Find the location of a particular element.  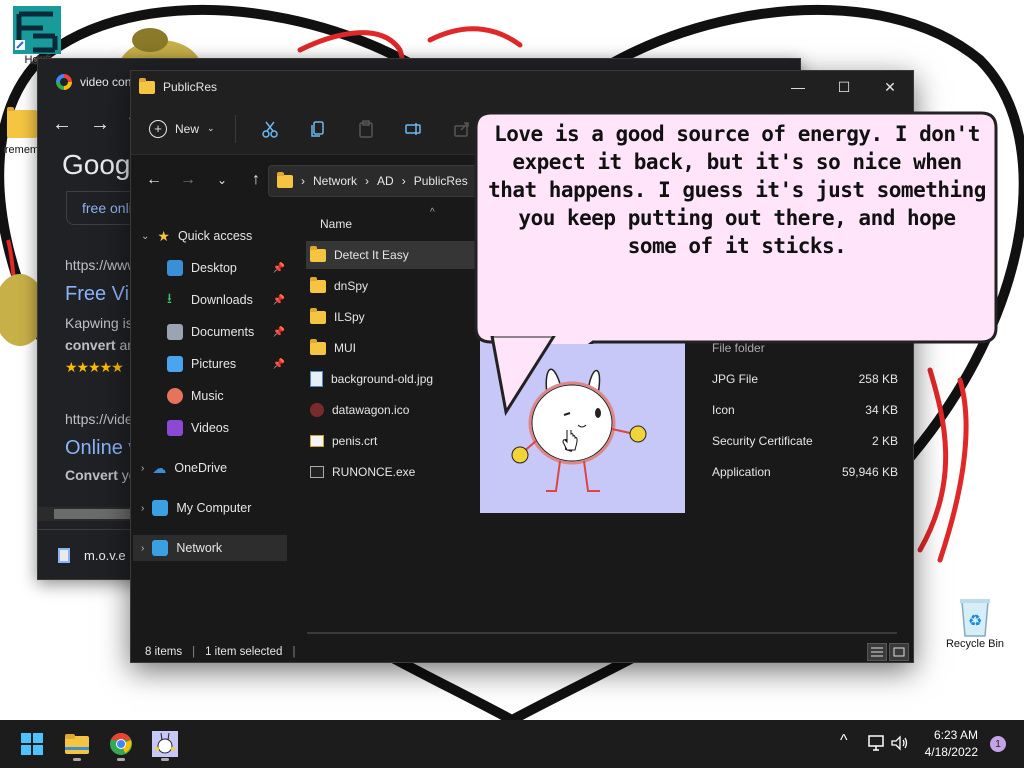

minimize-icon: — is located at coordinates (798, 87).